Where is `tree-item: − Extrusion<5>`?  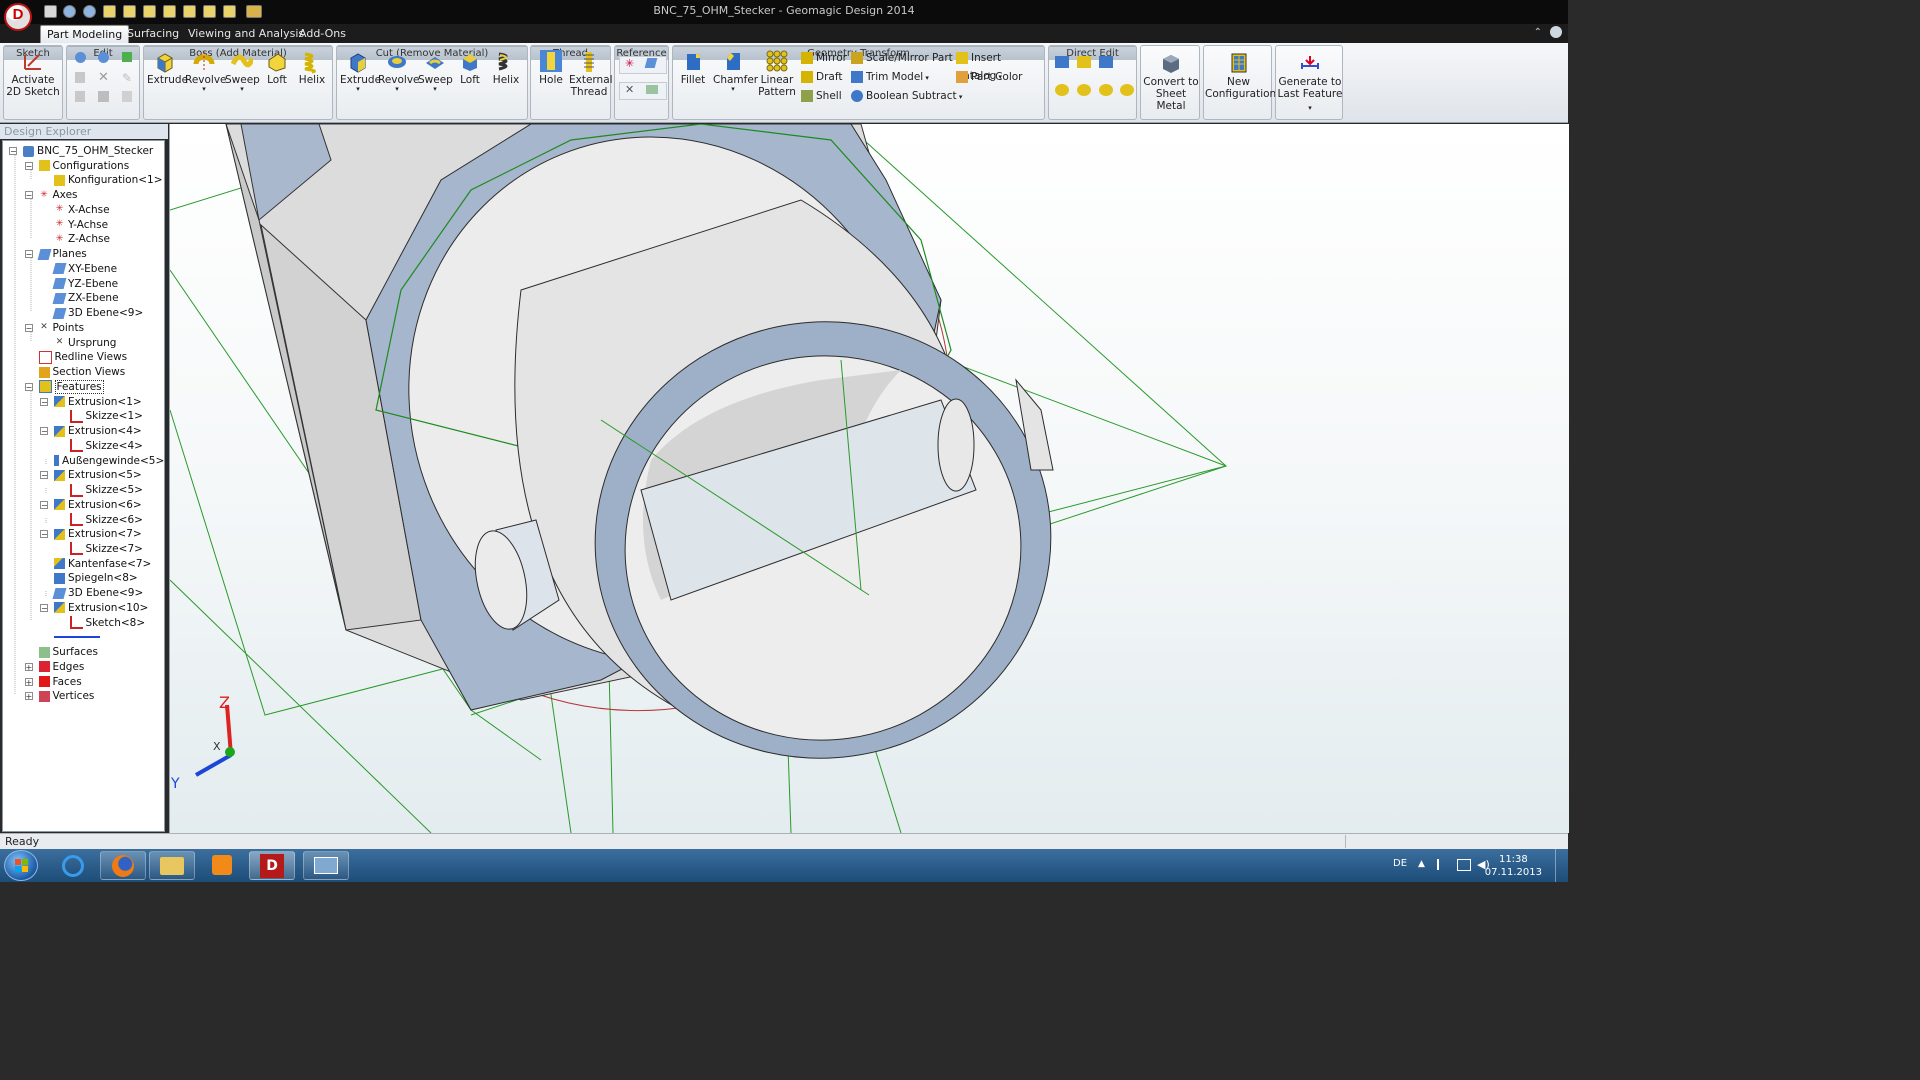
tree-item: − Extrusion<5> is located at coordinates (91, 475).